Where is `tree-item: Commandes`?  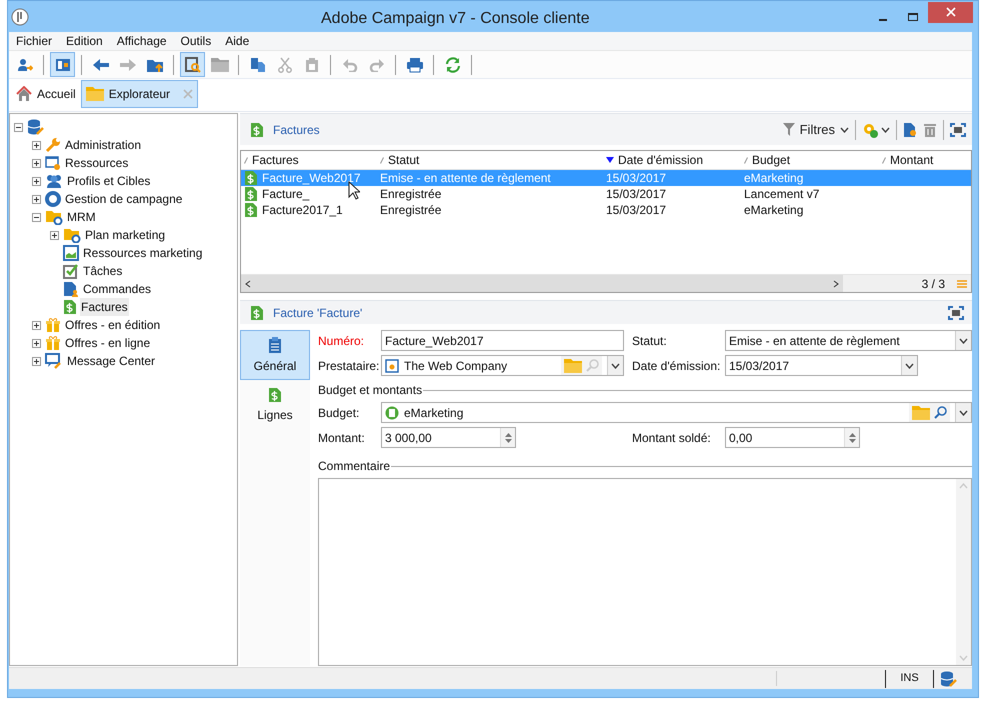 tree-item: Commandes is located at coordinates (117, 289).